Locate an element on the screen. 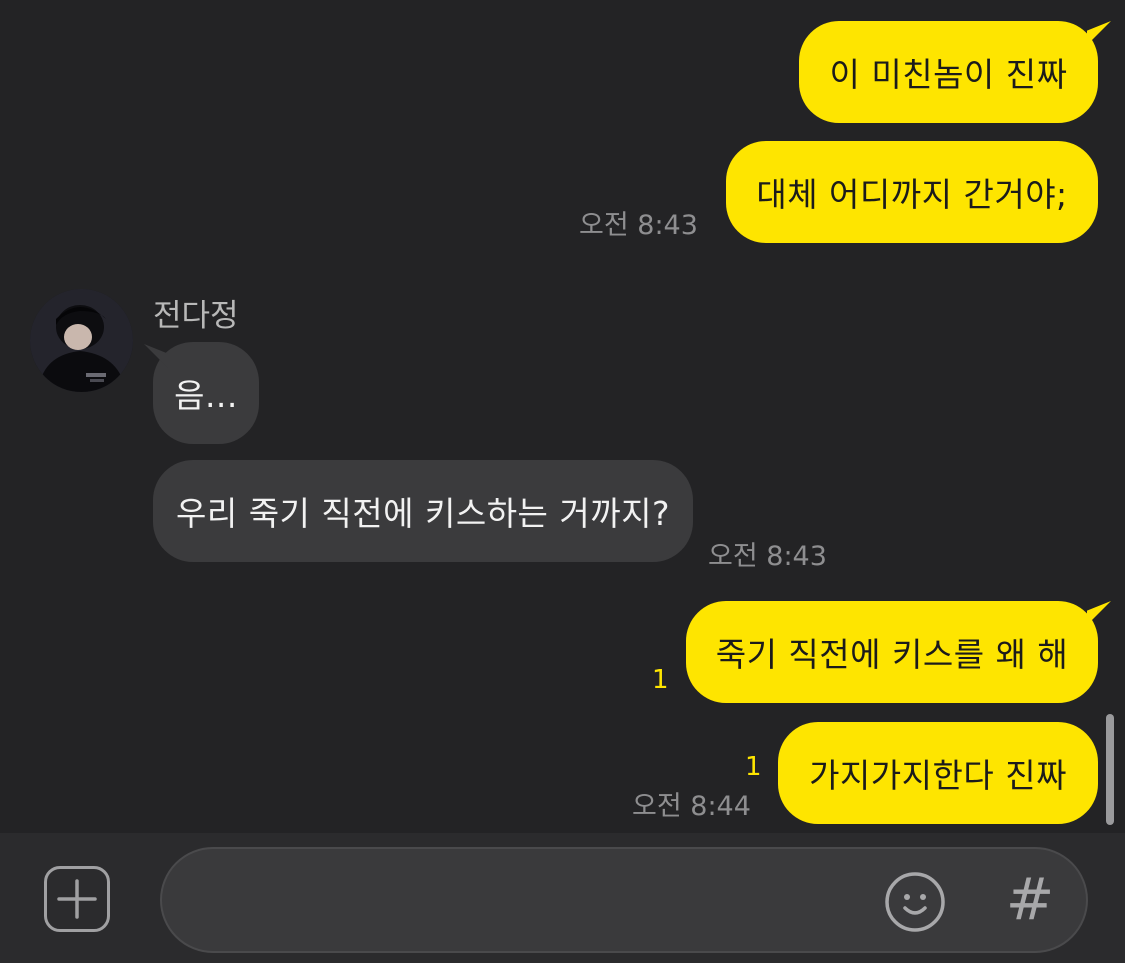 This screenshot has width=1125, height=963. message-bubble: 우리 죽기 직전에 키스하는 거까지? is located at coordinates (423, 511).